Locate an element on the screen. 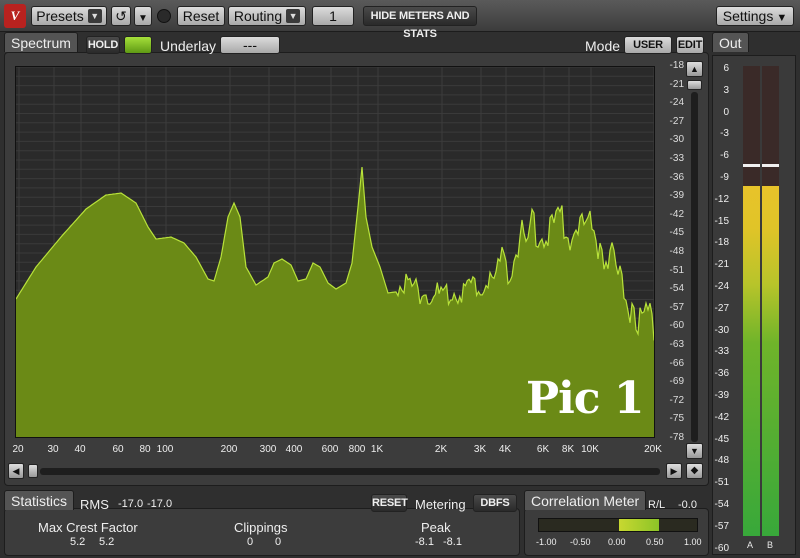  correlation-tick-label: 0.50 is located at coordinates (655, 542).